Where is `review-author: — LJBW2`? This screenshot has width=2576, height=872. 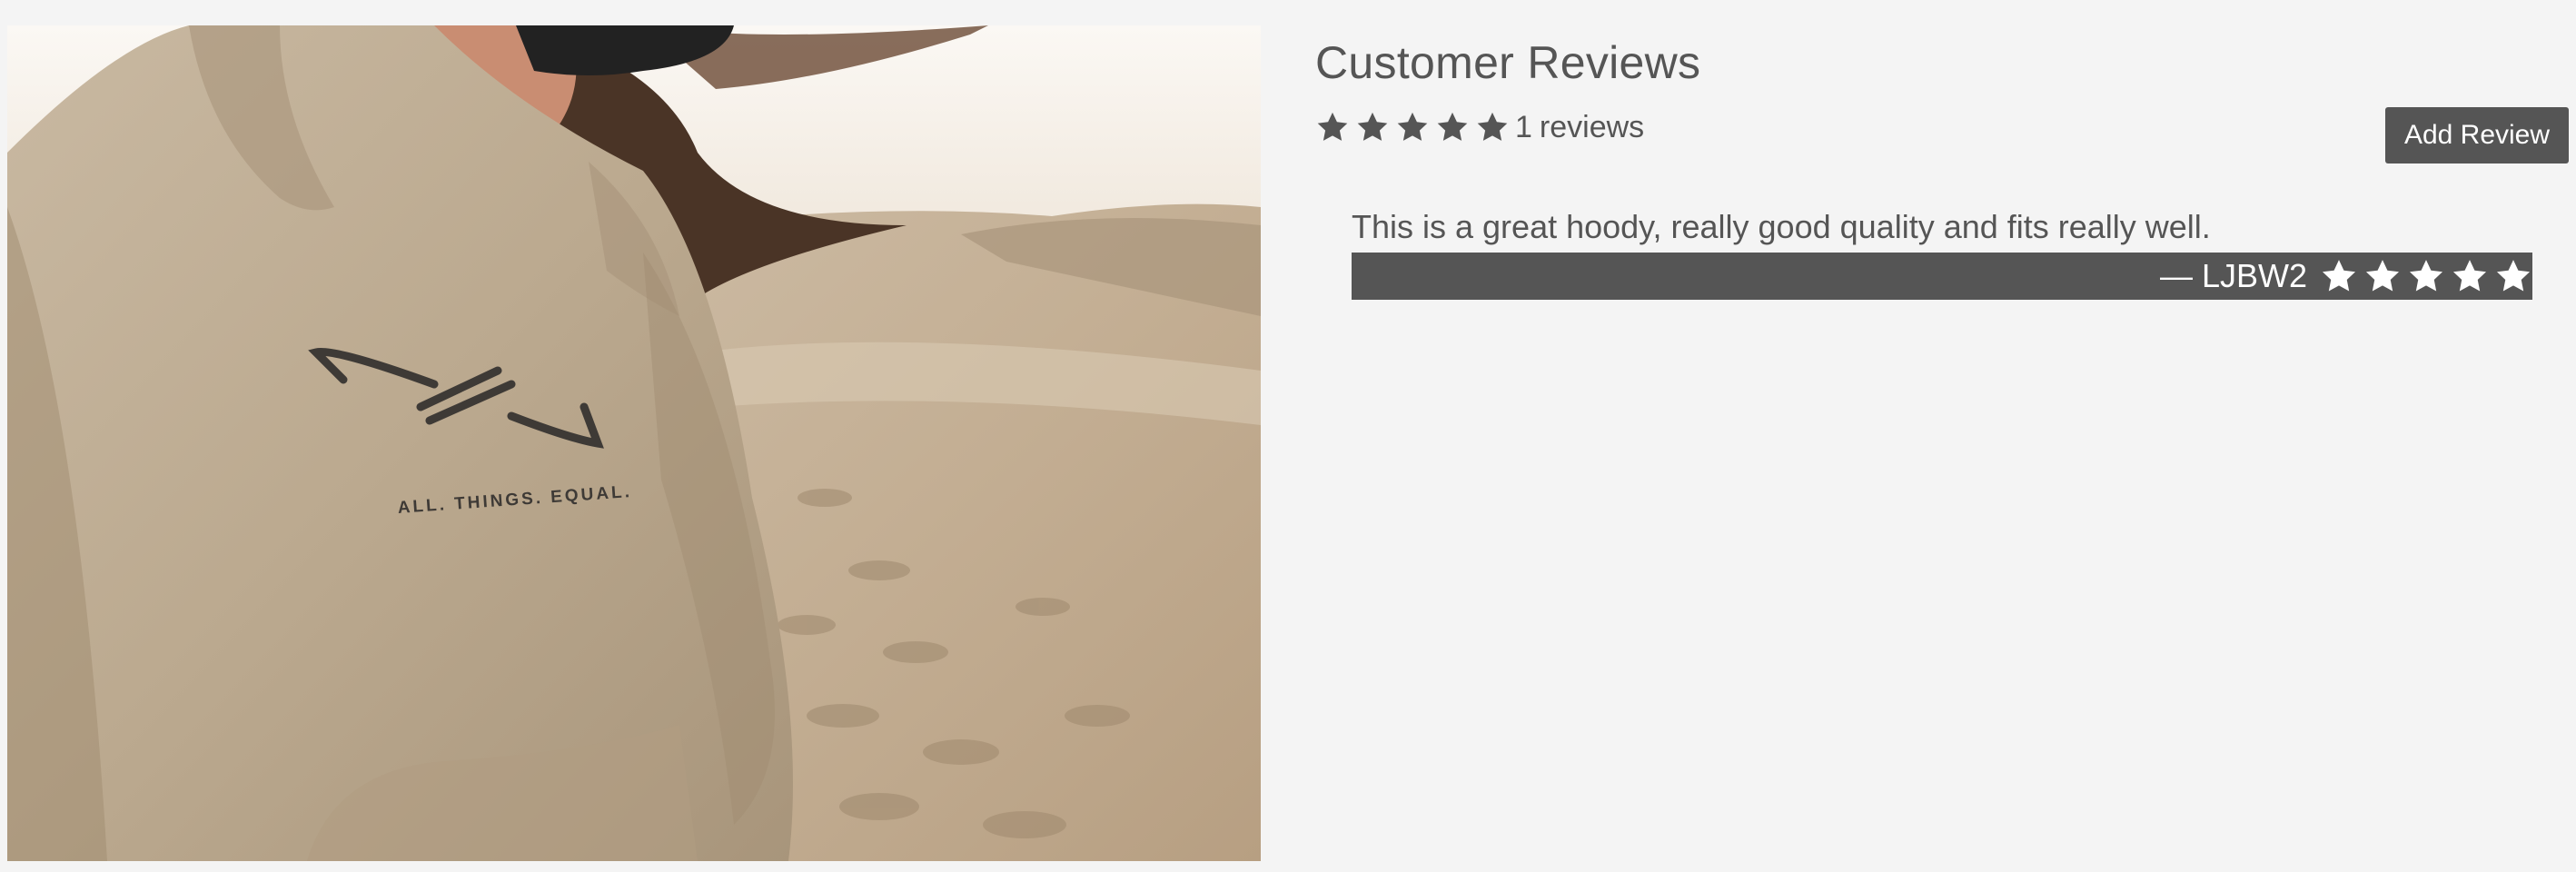 review-author: — LJBW2 is located at coordinates (2233, 275).